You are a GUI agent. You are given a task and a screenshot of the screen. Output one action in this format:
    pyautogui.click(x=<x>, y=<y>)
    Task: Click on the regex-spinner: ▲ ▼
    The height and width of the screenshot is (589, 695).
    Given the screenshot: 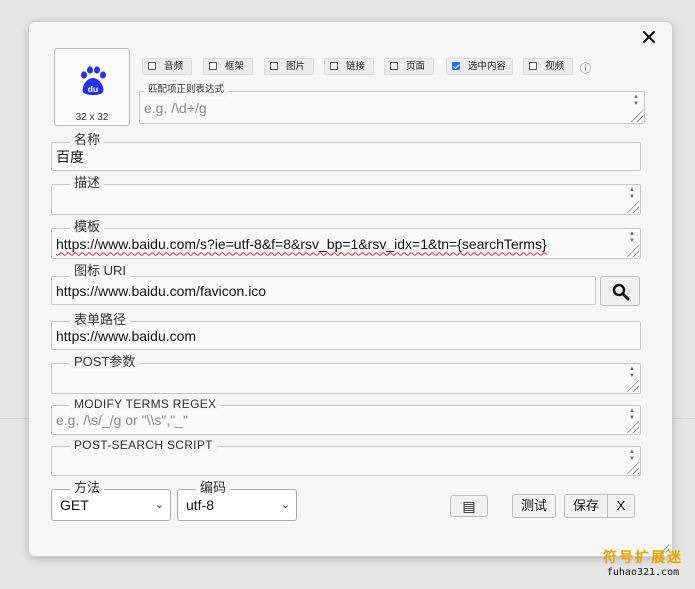 What is the action you would take?
    pyautogui.click(x=636, y=101)
    